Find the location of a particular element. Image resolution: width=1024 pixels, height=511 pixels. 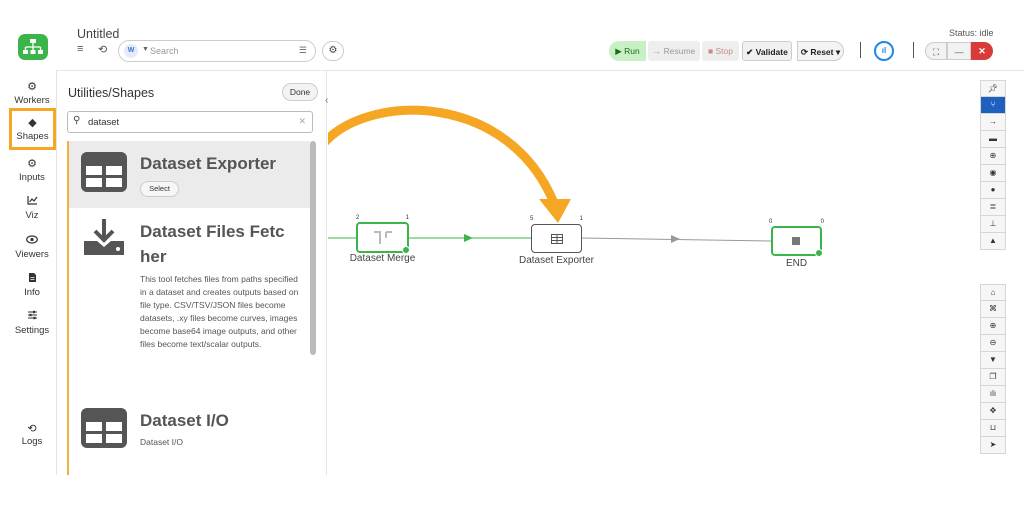

filter-icon: ☰ is located at coordinates (303, 50).